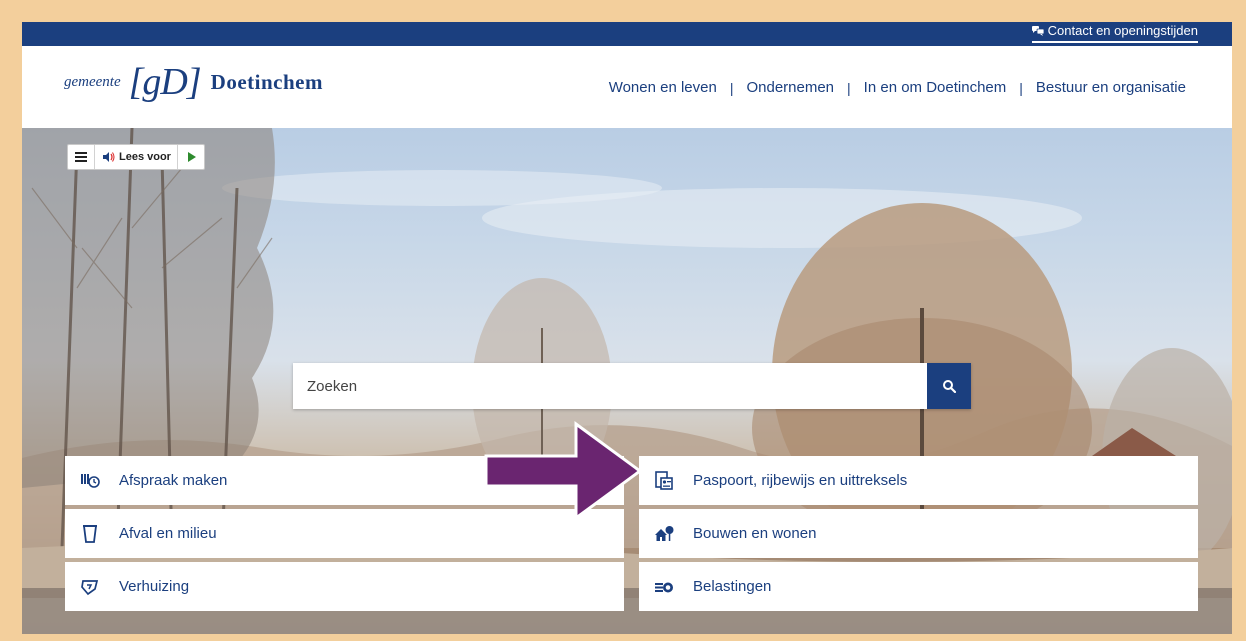 The height and width of the screenshot is (641, 1246). Describe the element at coordinates (664, 587) in the screenshot. I see `coins-icon` at that location.